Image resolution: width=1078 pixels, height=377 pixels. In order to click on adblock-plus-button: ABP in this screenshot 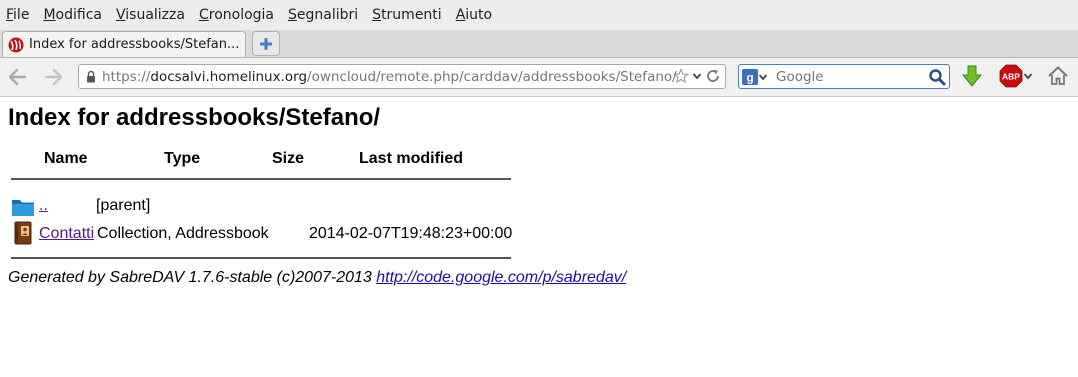, I will do `click(1016, 76)`.